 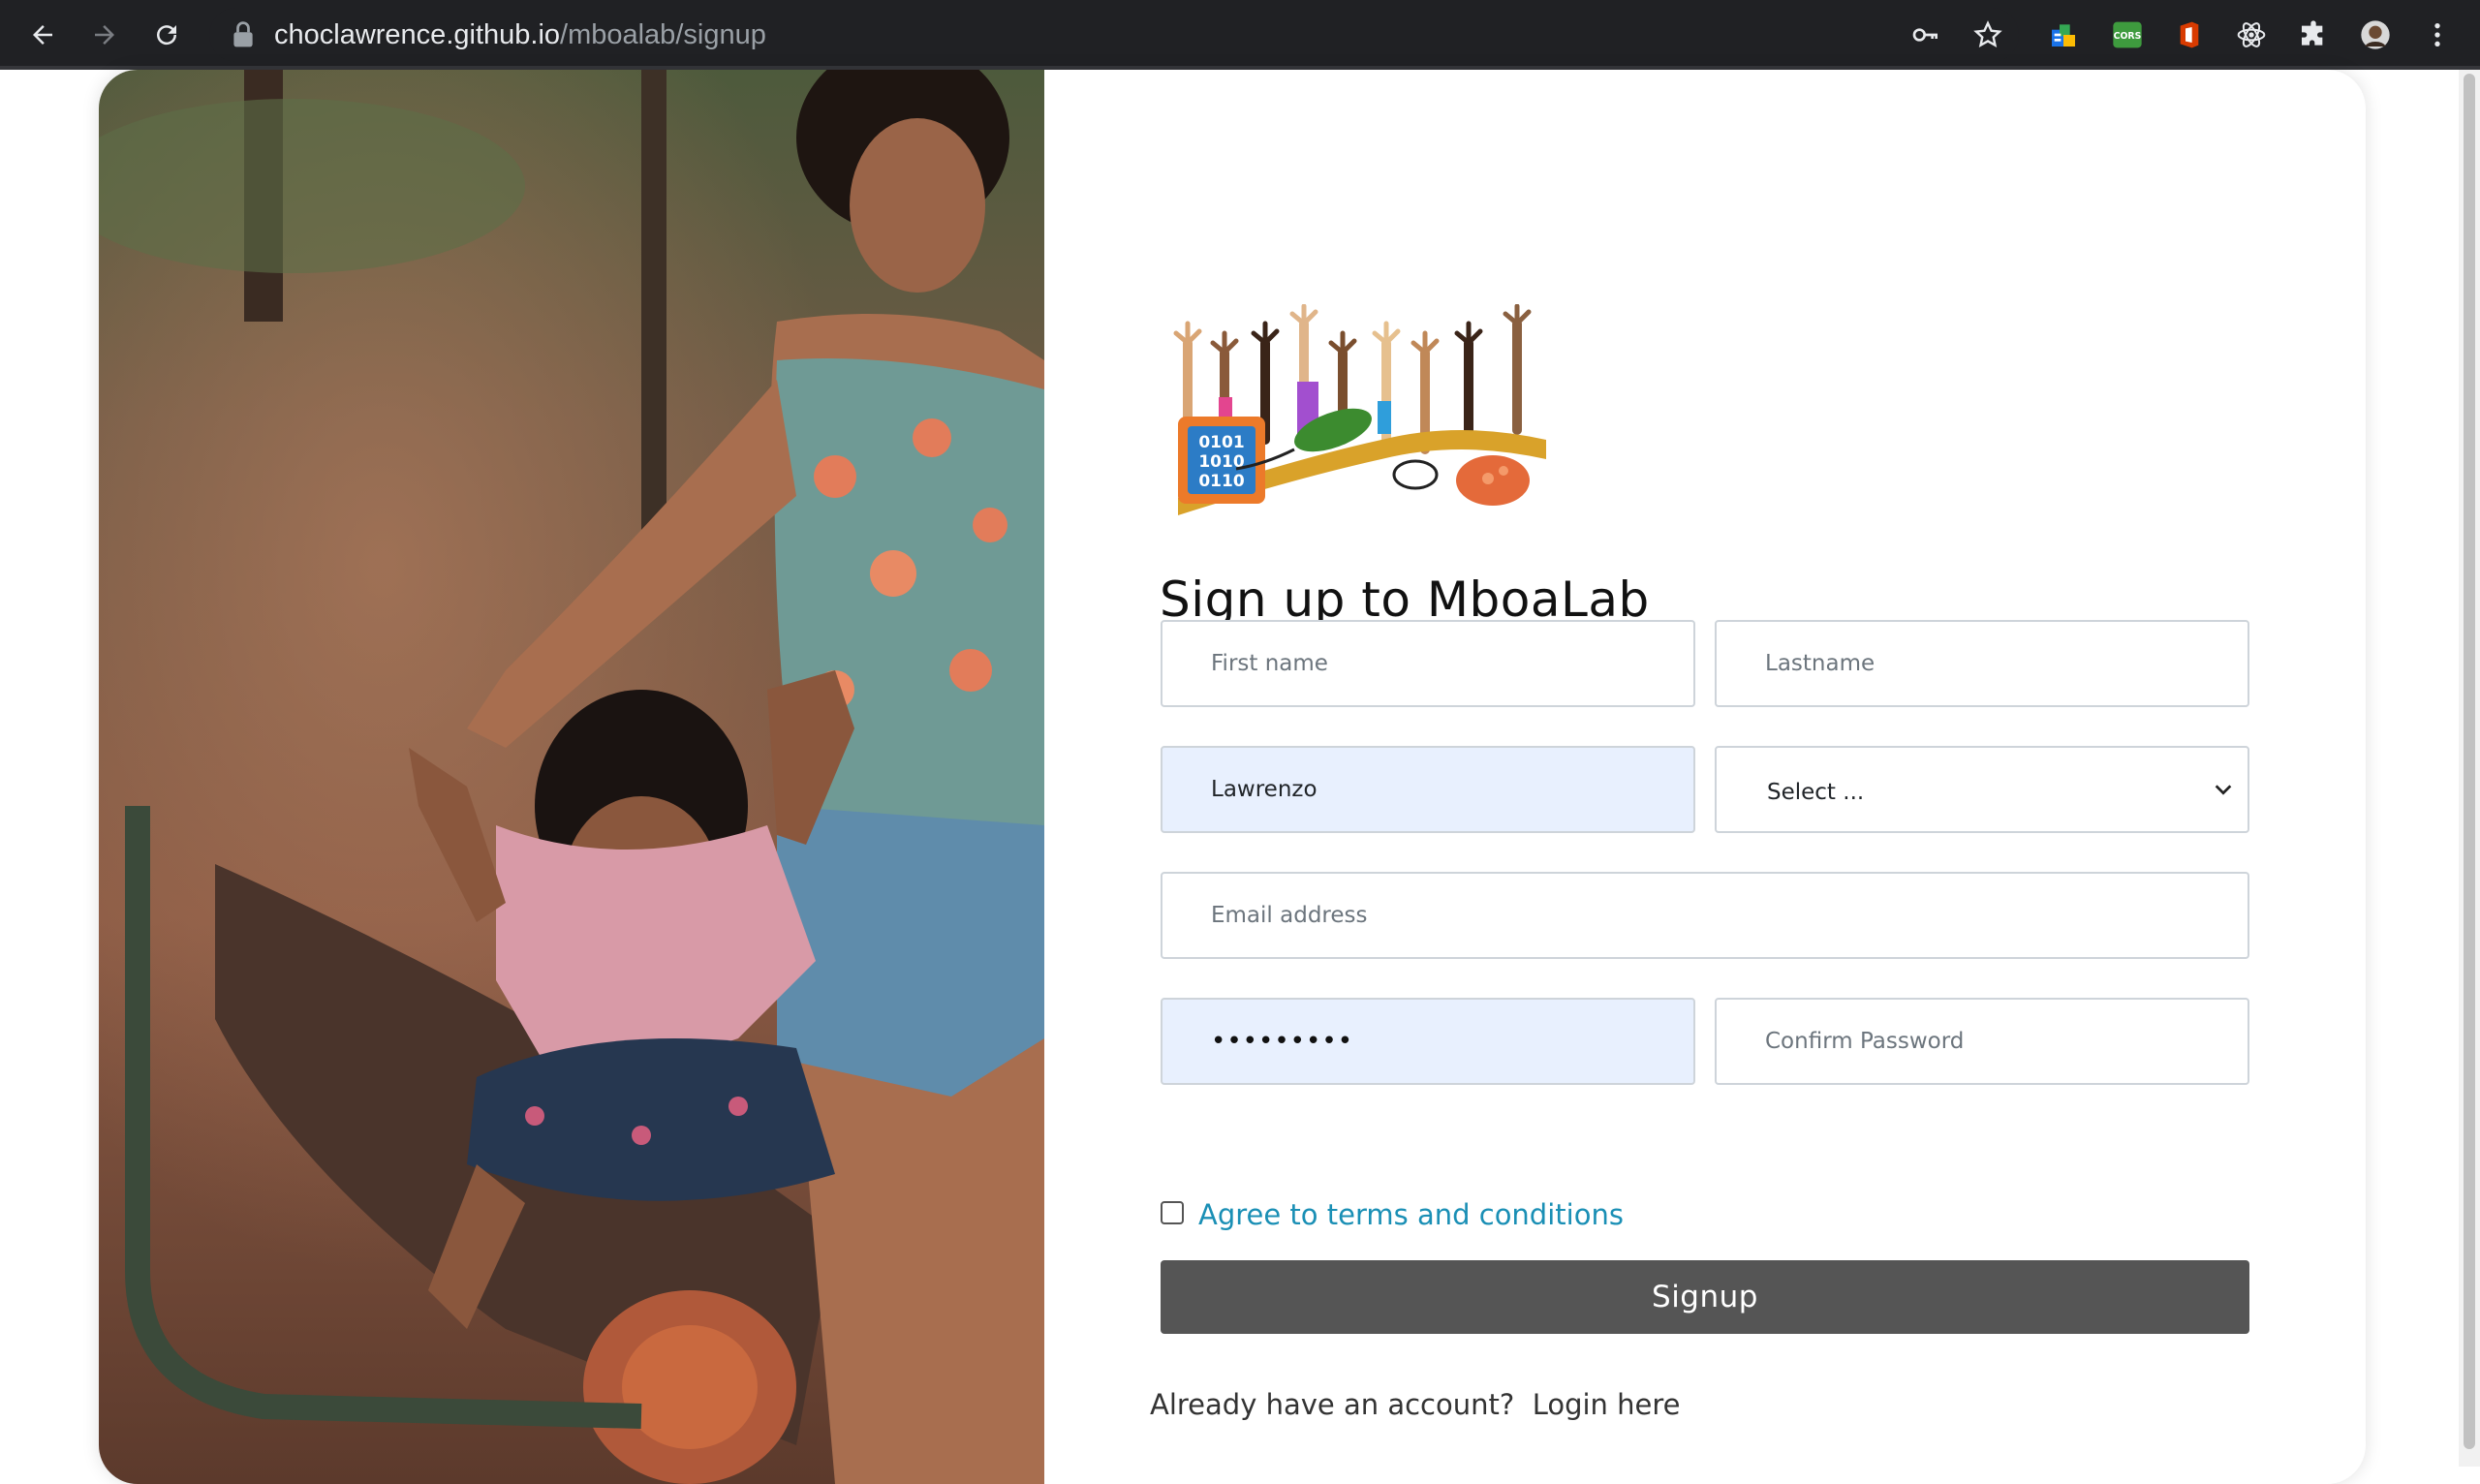 What do you see at coordinates (417, 34) in the screenshot?
I see `url-host: choclawrence.github.io` at bounding box center [417, 34].